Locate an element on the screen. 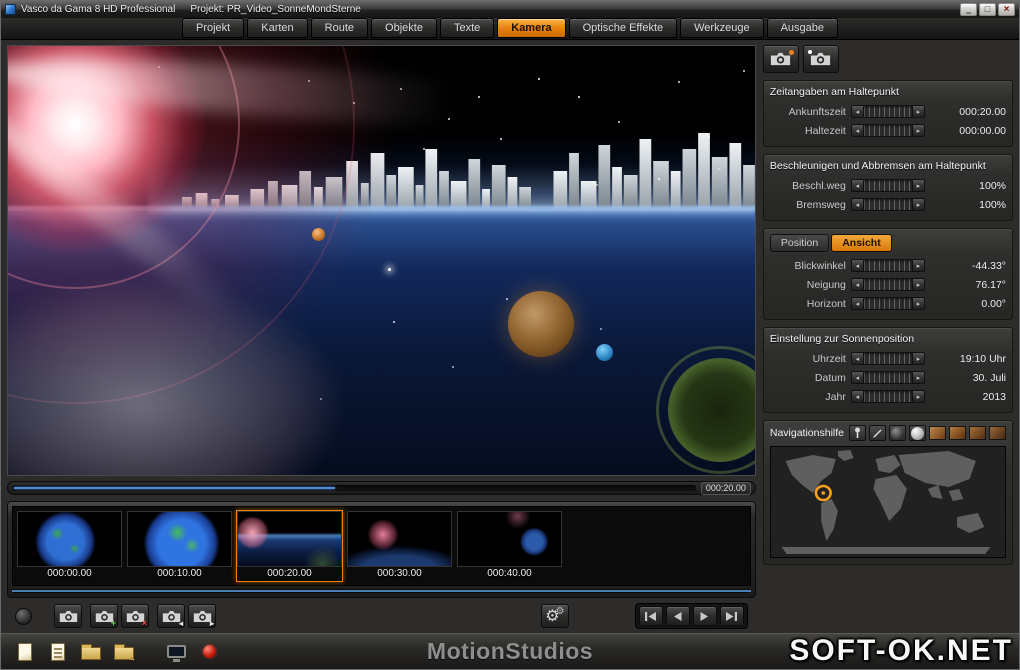  tab-route: Route is located at coordinates (339, 28).